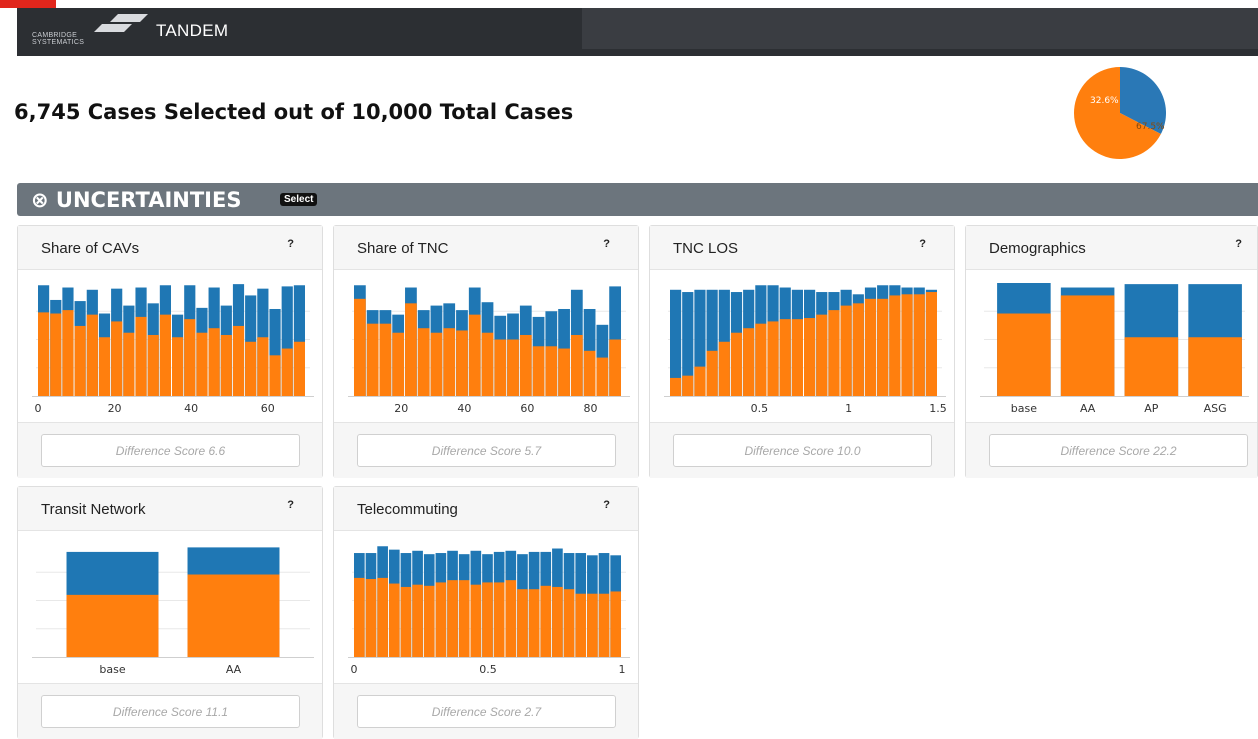 The image size is (1258, 739). Describe the element at coordinates (136, 200) in the screenshot. I see `uncertainties-title: ⊗ UNCERTAINTIES` at that location.